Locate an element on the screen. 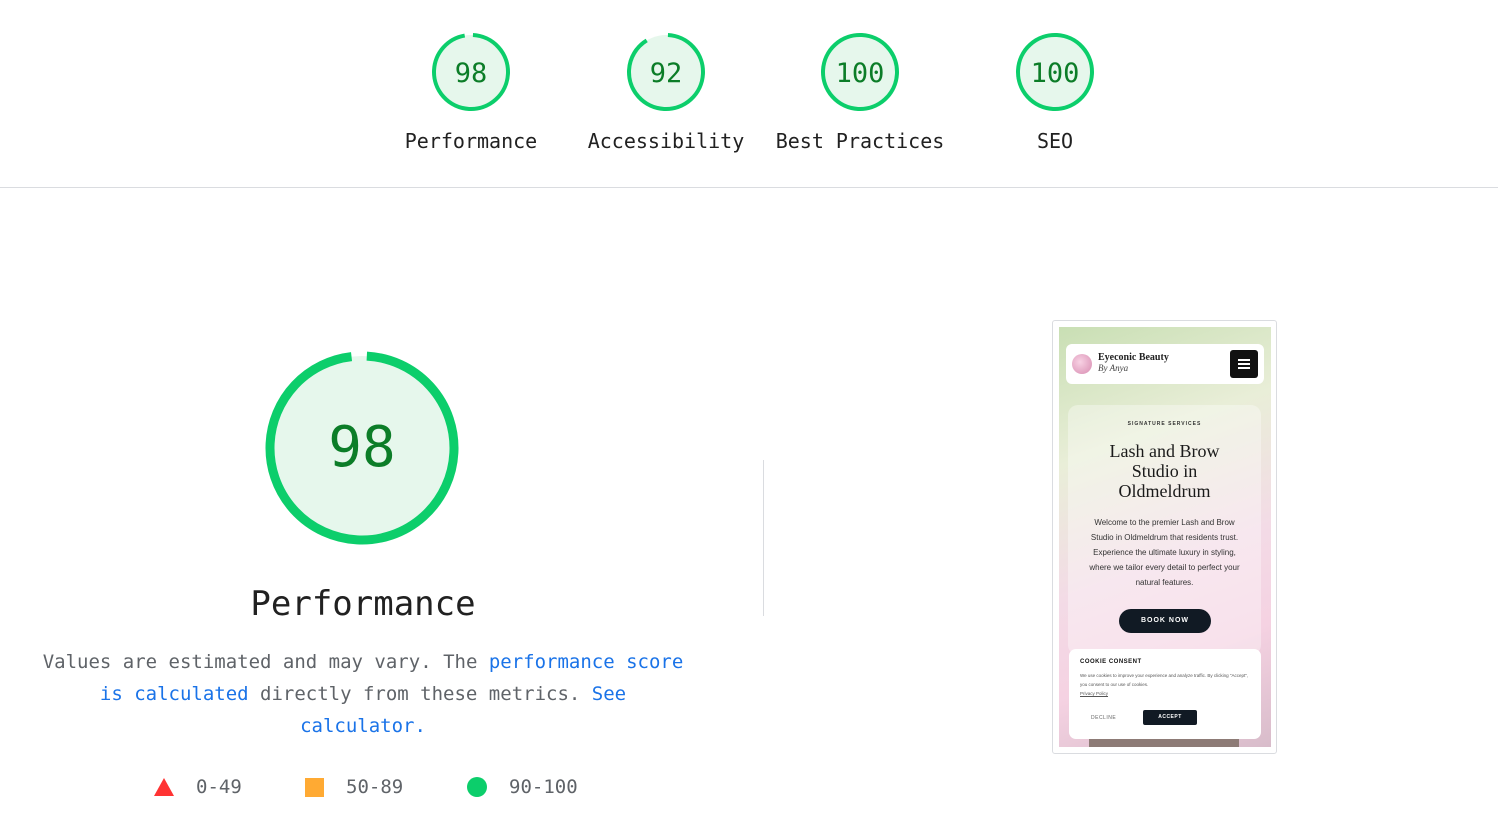 The width and height of the screenshot is (1498, 824). legend-range: 90-100 is located at coordinates (543, 787).